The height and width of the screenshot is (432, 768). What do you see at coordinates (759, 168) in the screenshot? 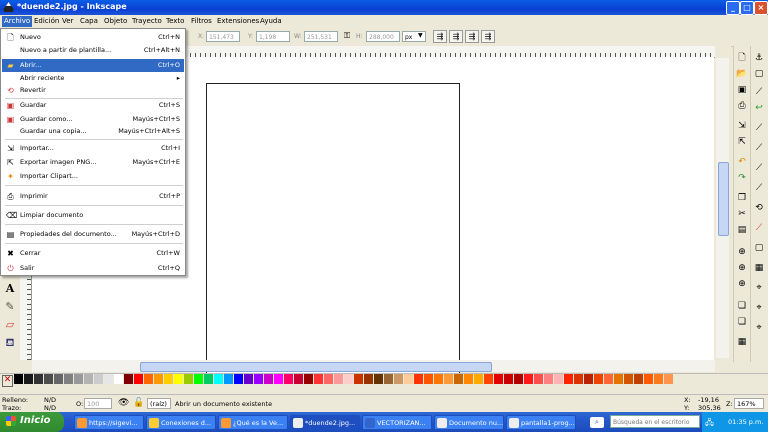
I see `snap-midpoint-icon: ⟋` at bounding box center [759, 168].